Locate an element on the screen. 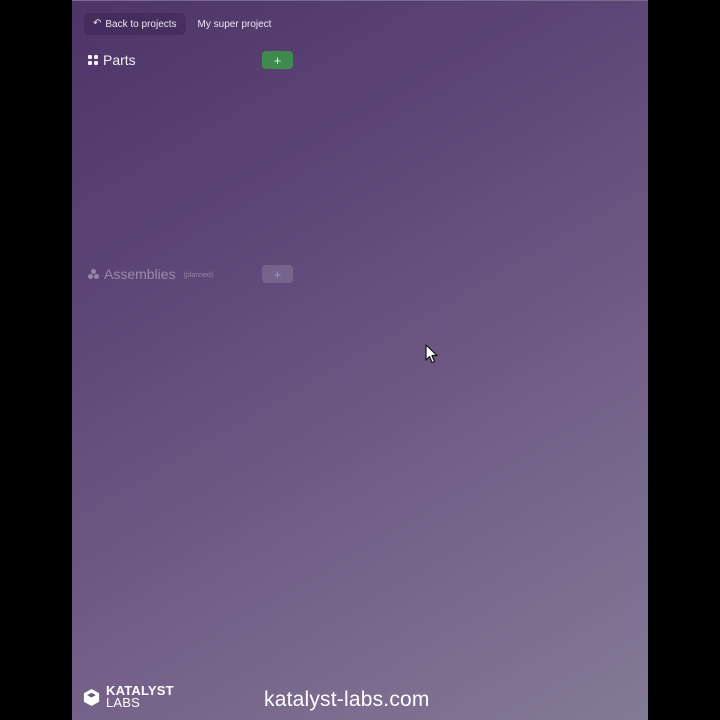 Image resolution: width=720 pixels, height=720 pixels. back-to-projects-label: Back to projects is located at coordinates (141, 24).